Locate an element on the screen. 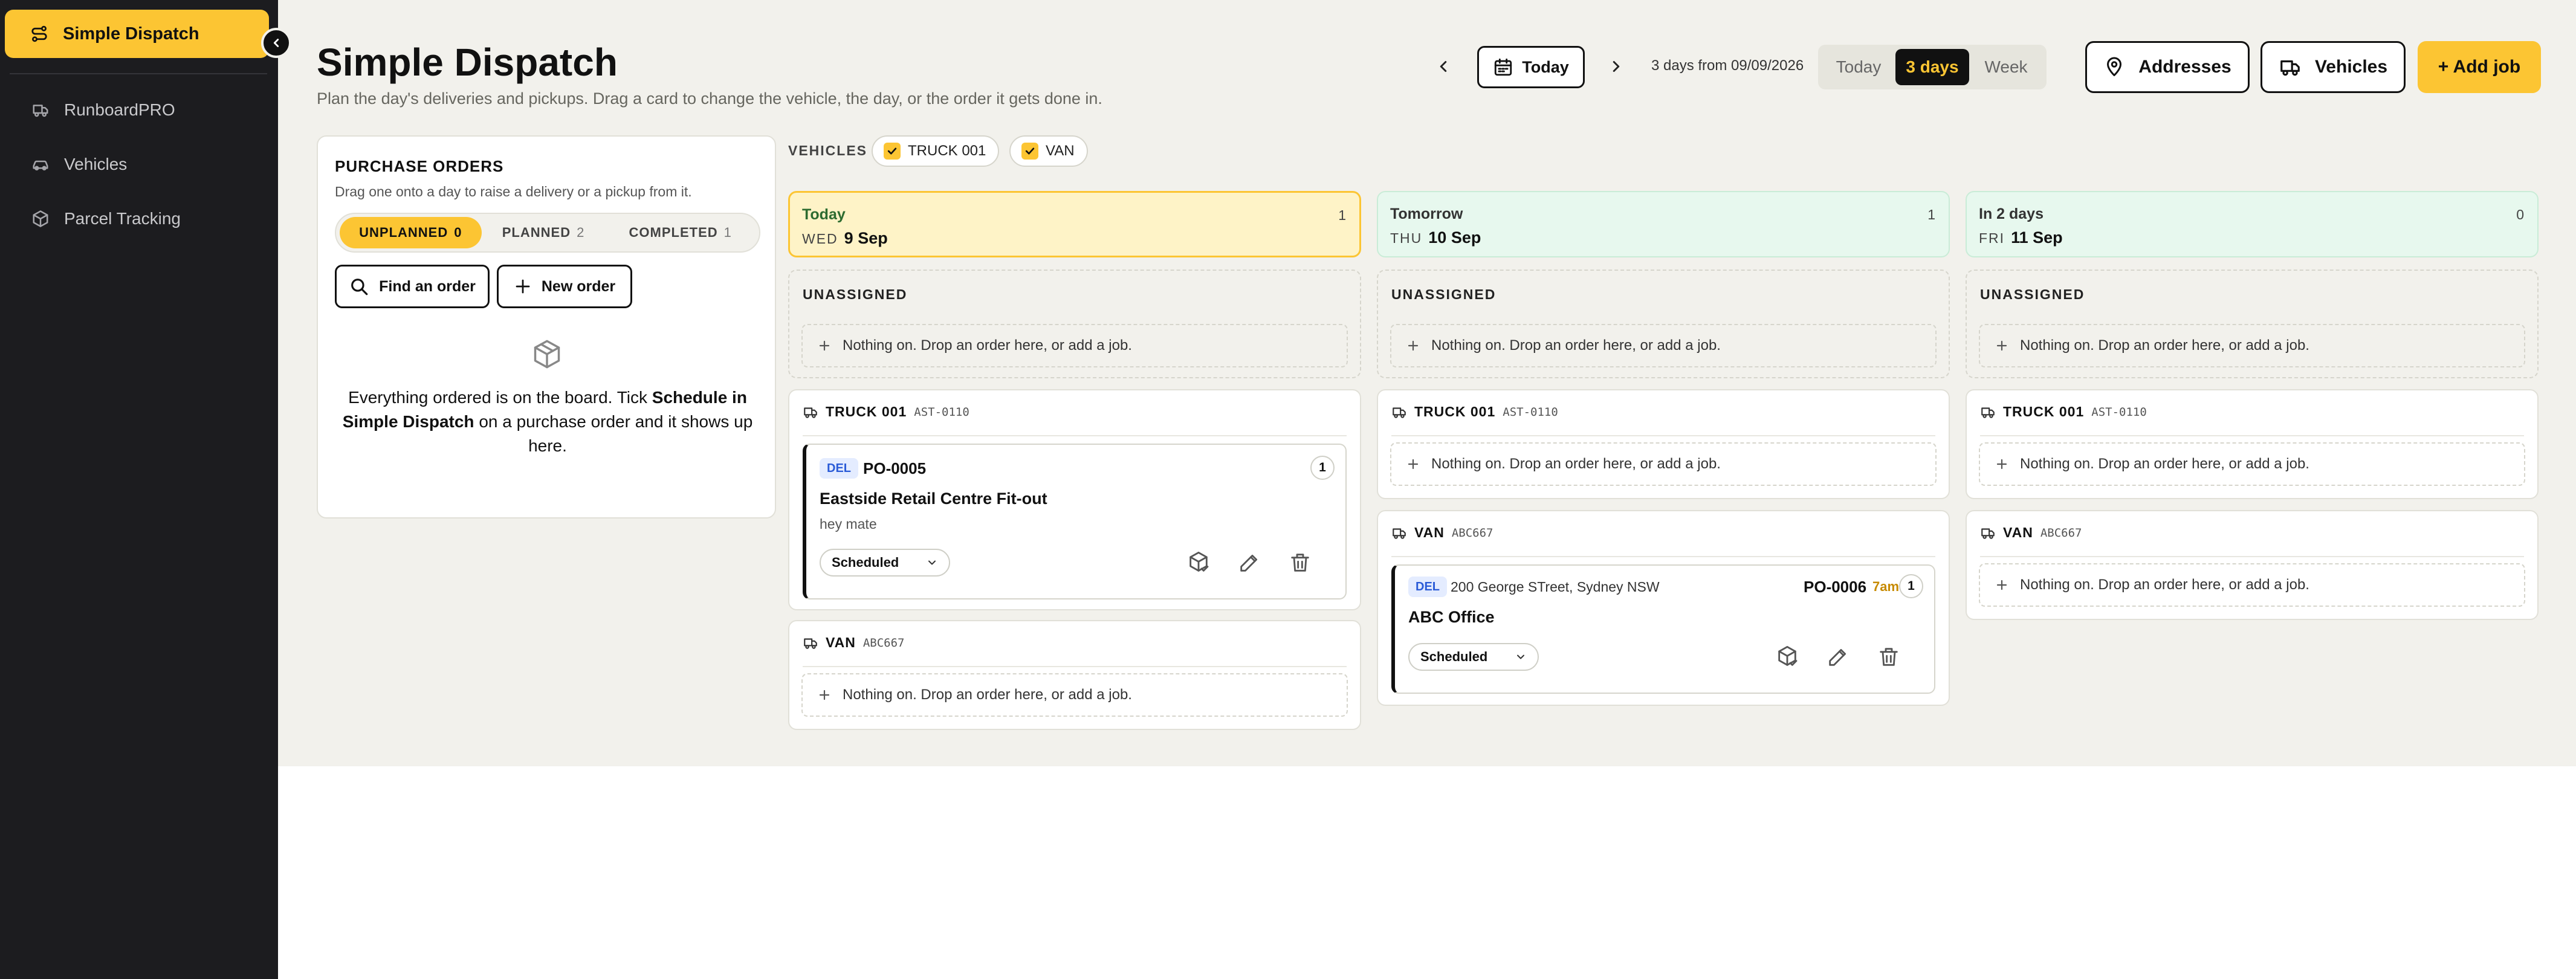 The width and height of the screenshot is (2576, 979). calendar-icon is located at coordinates (1503, 67).